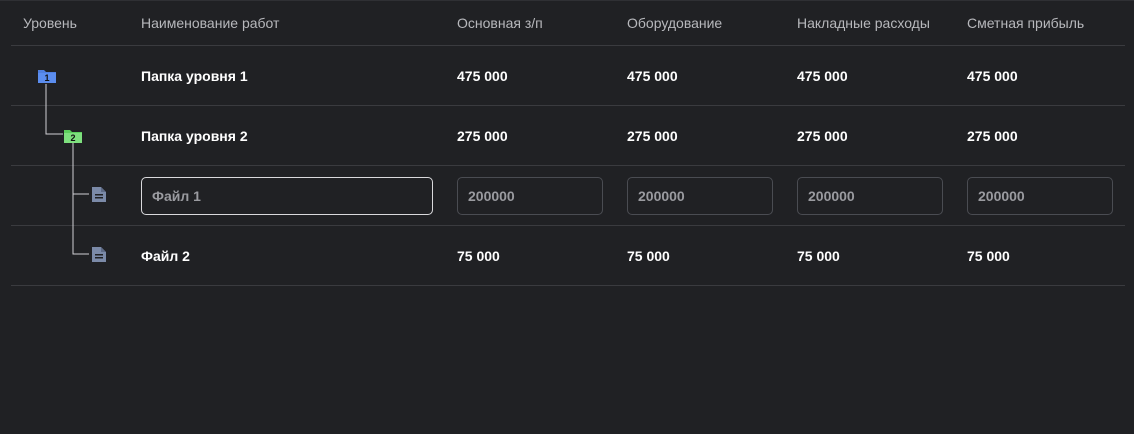  What do you see at coordinates (992, 135) in the screenshot?
I see `row-profit: 275 000` at bounding box center [992, 135].